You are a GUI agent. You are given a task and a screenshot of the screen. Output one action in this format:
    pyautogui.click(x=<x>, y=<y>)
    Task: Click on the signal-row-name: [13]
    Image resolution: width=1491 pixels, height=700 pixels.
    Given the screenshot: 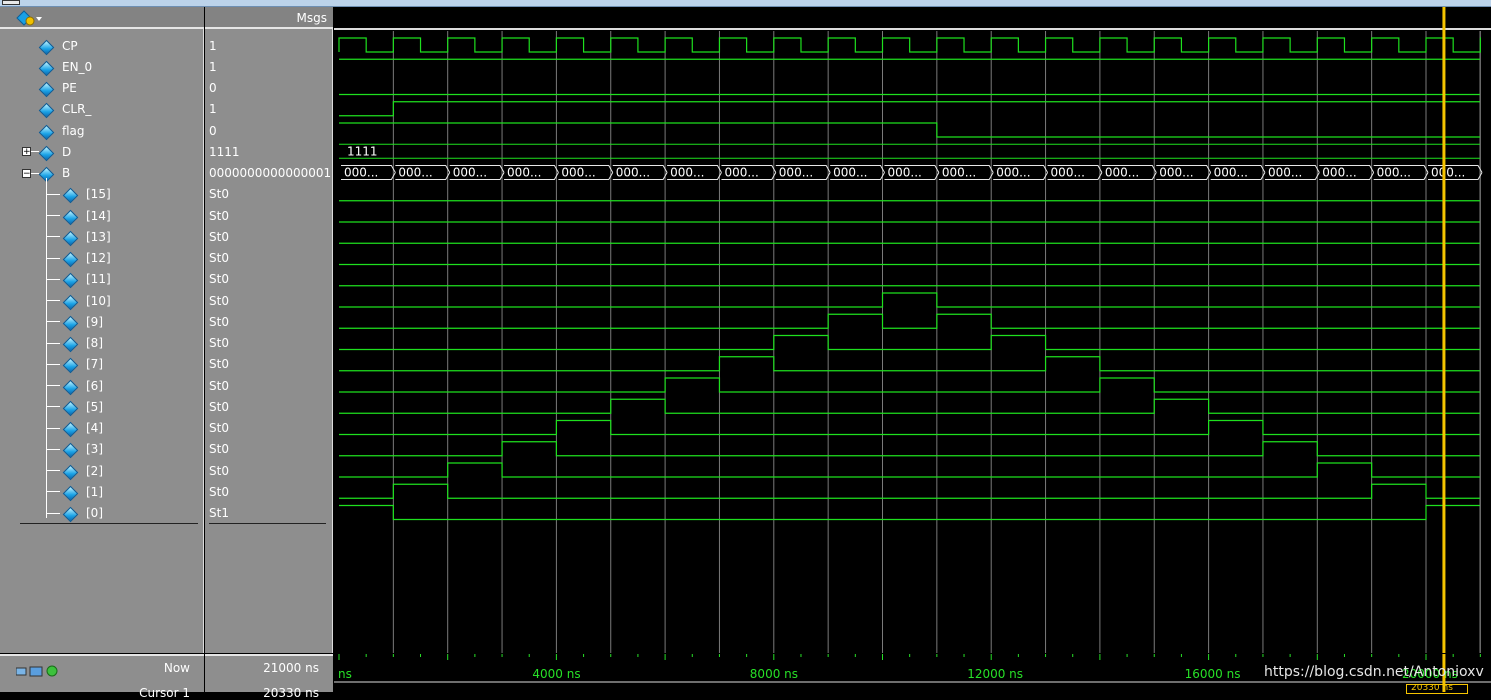 What is the action you would take?
    pyautogui.click(x=86, y=236)
    